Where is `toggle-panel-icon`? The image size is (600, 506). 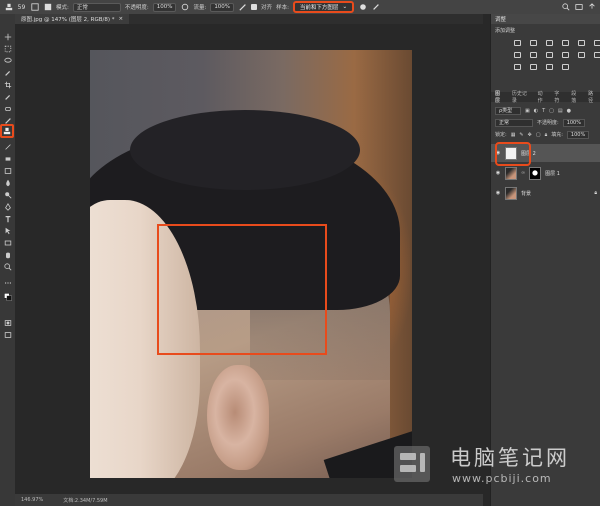 toggle-panel-icon is located at coordinates (47, 7).